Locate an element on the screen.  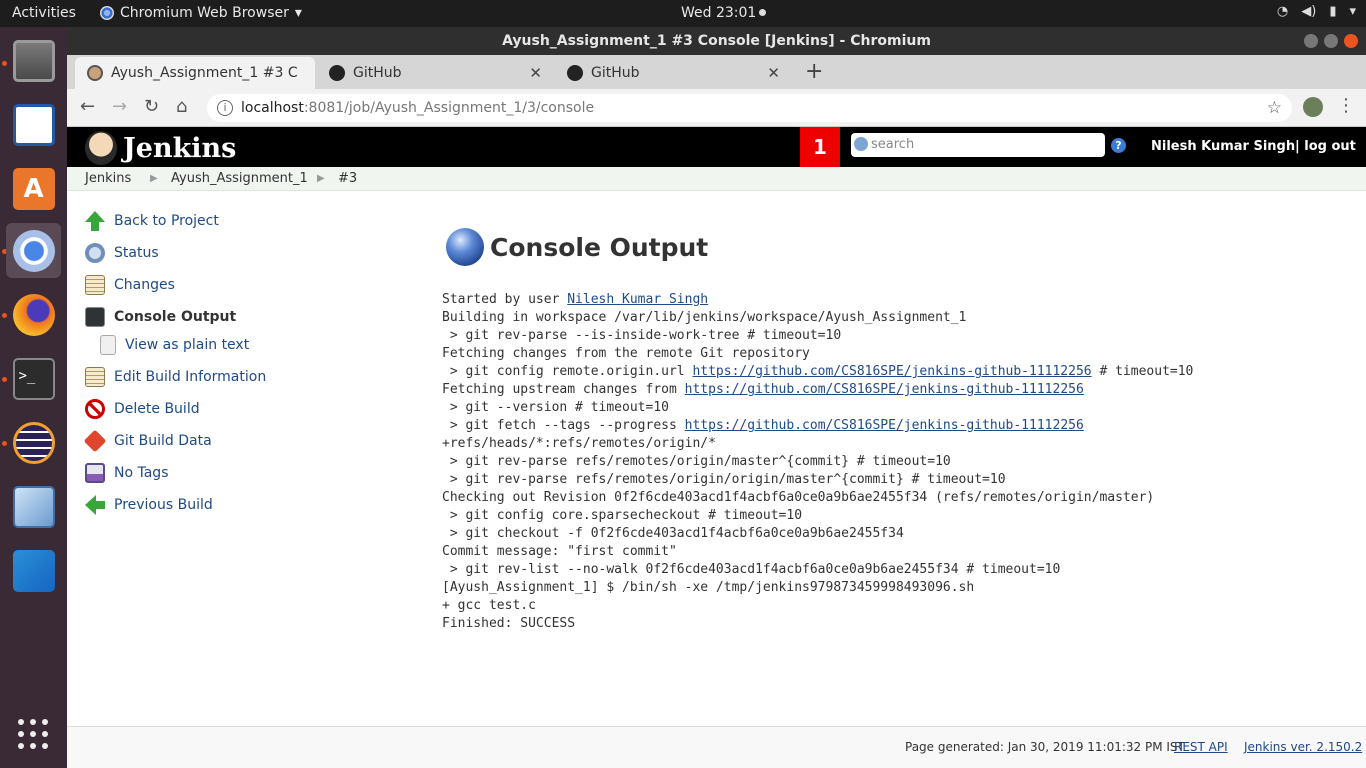
eclipse-launcher is located at coordinates (33, 442).